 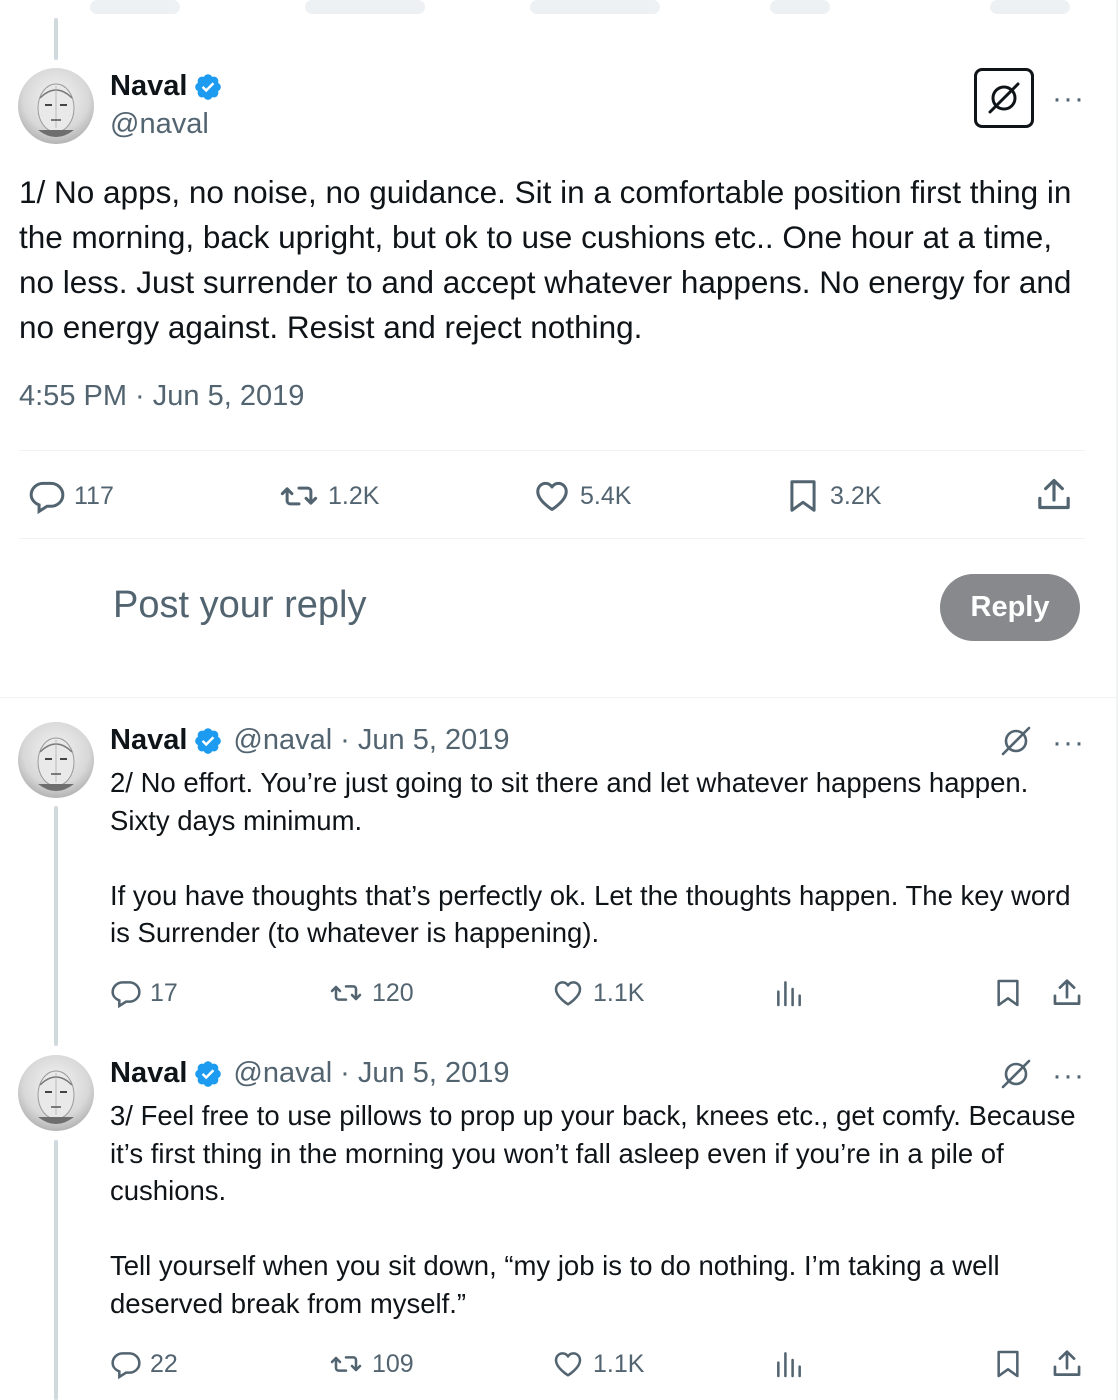 I want to click on cropped-top-bar, so click(x=560, y=10).